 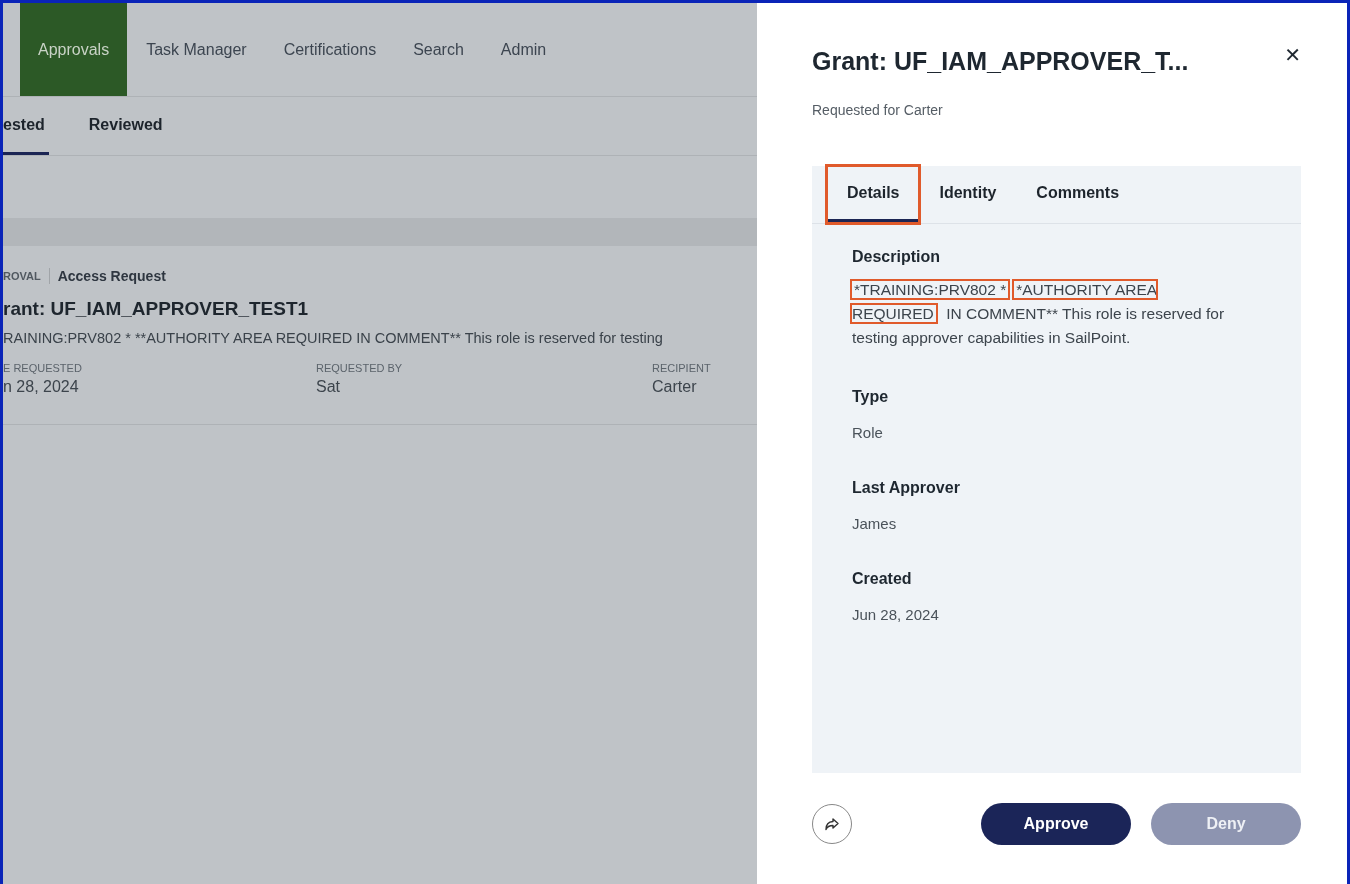 I want to click on tab: ested, so click(x=26, y=126).